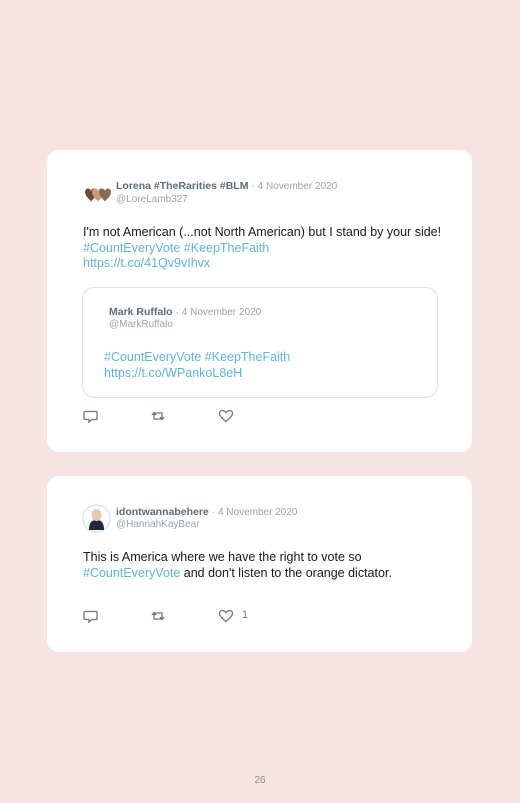 This screenshot has height=803, width=520. I want to click on quoted-tweet-date: 4 November 2020, so click(222, 312).